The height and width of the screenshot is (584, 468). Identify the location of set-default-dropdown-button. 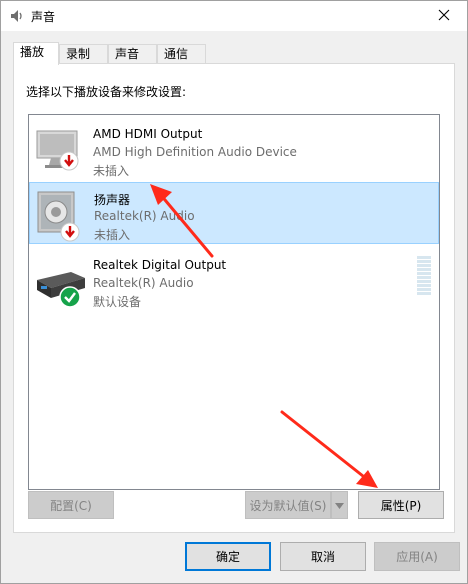
(339, 505).